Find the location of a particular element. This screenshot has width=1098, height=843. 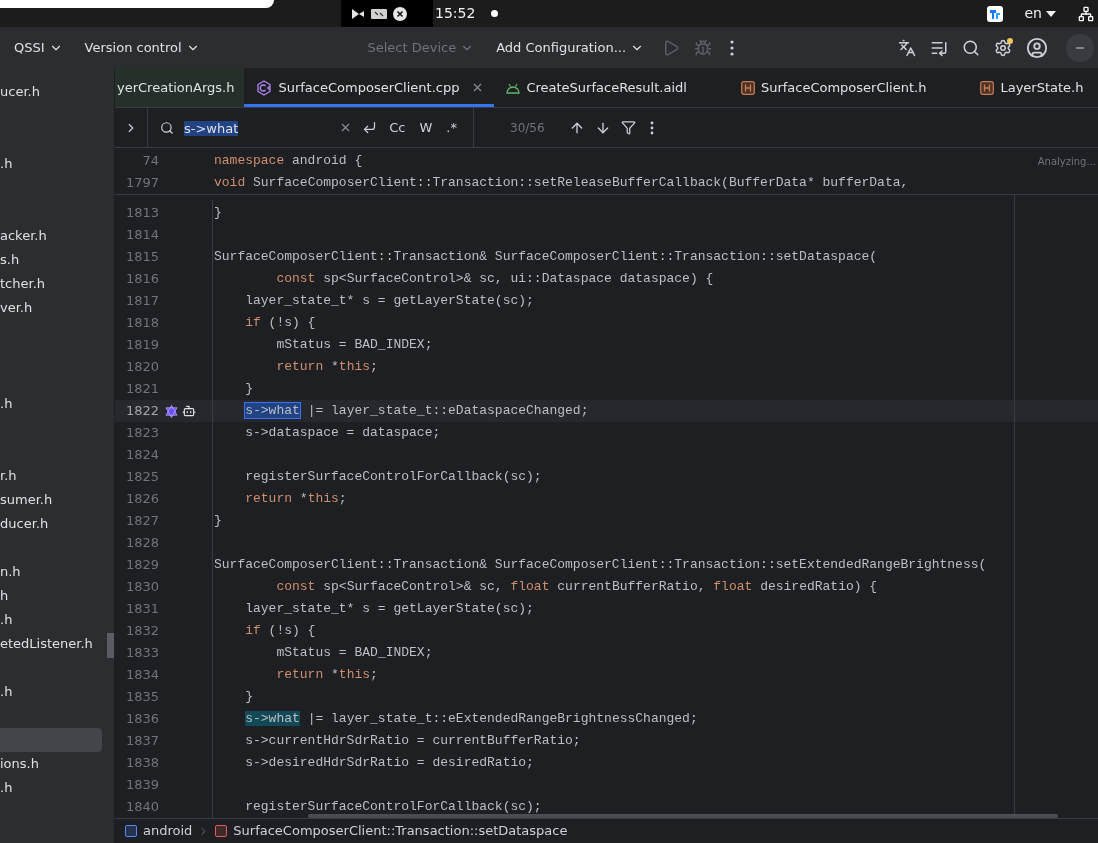

editor-tab: SurfaceComposerClient.cpp is located at coordinates (369, 87).